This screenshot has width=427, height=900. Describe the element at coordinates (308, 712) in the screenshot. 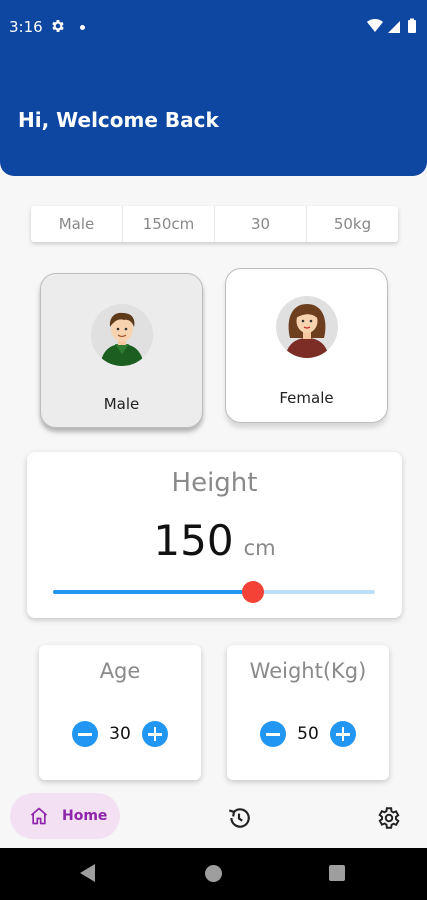

I see `weight-card: Weight(Kg) 50` at that location.